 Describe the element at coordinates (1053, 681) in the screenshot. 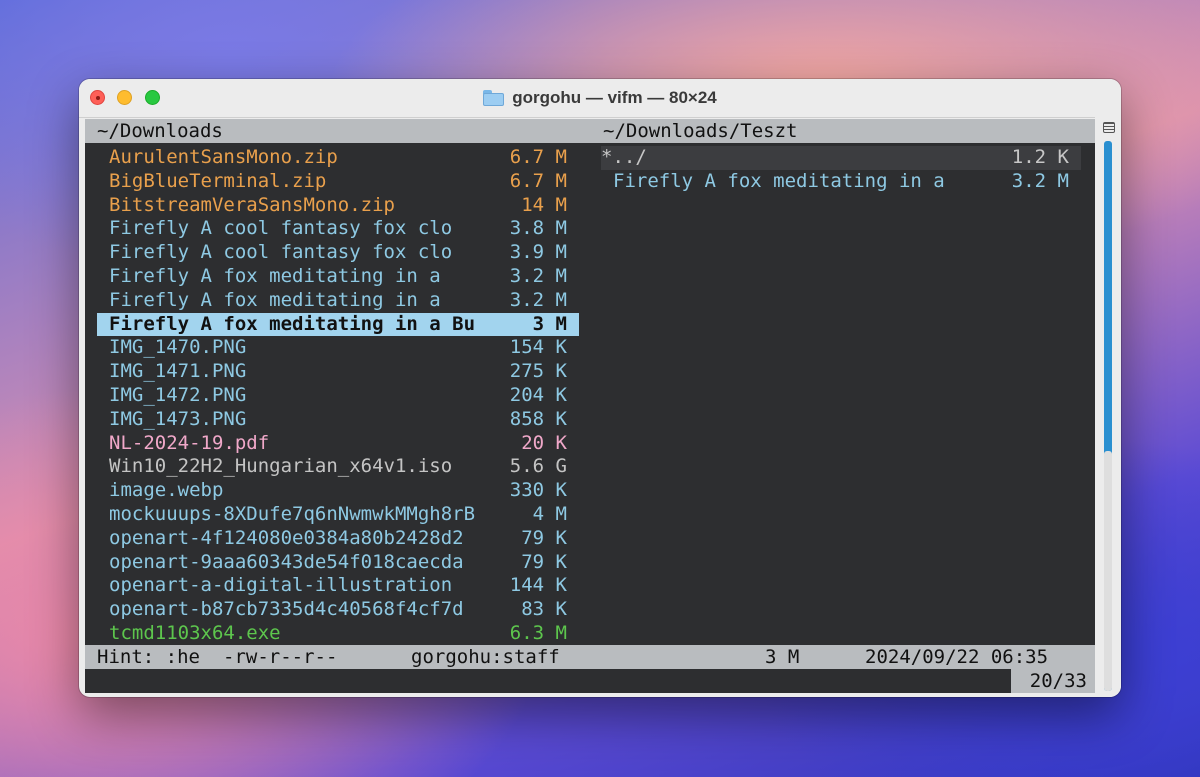

I see `position-counter: 20/33` at that location.